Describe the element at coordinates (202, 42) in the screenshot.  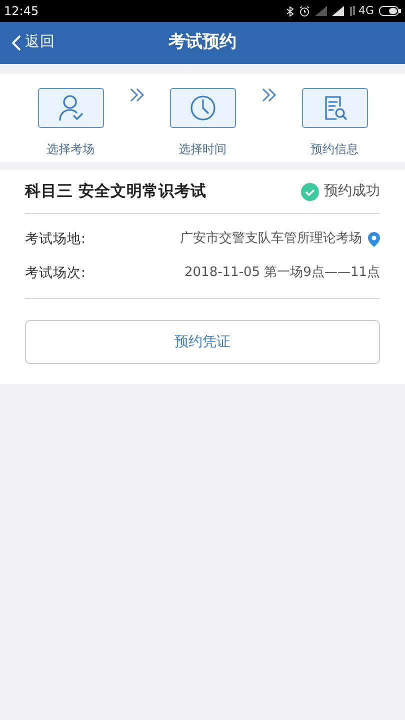
I see `page-title: 考试预约` at that location.